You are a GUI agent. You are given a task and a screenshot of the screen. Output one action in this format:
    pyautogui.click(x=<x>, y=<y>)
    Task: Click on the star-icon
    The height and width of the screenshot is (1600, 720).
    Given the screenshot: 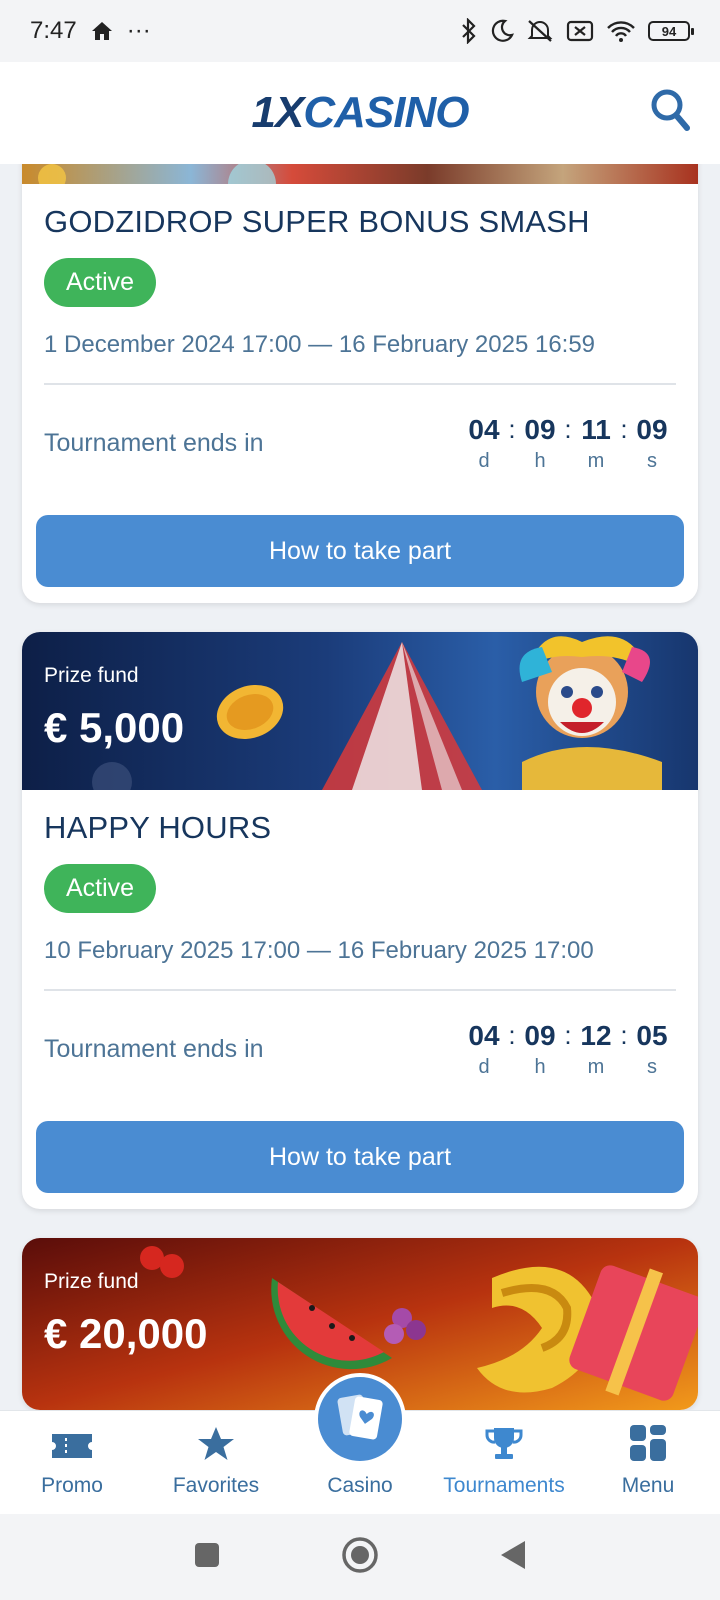 What is the action you would take?
    pyautogui.click(x=216, y=1447)
    